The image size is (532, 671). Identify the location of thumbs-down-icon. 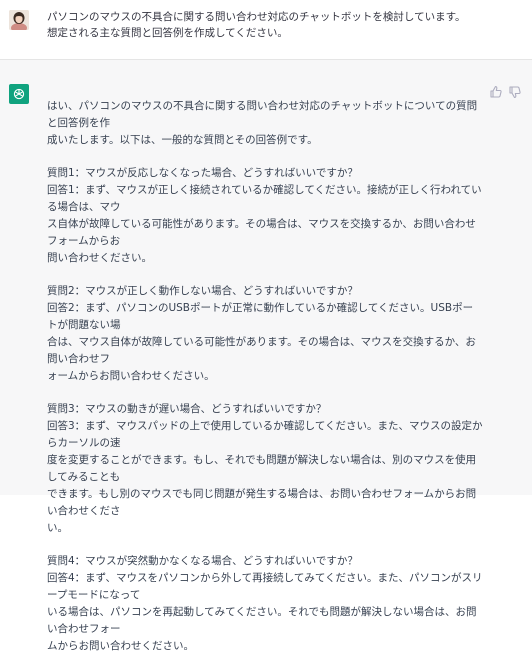
(515, 91).